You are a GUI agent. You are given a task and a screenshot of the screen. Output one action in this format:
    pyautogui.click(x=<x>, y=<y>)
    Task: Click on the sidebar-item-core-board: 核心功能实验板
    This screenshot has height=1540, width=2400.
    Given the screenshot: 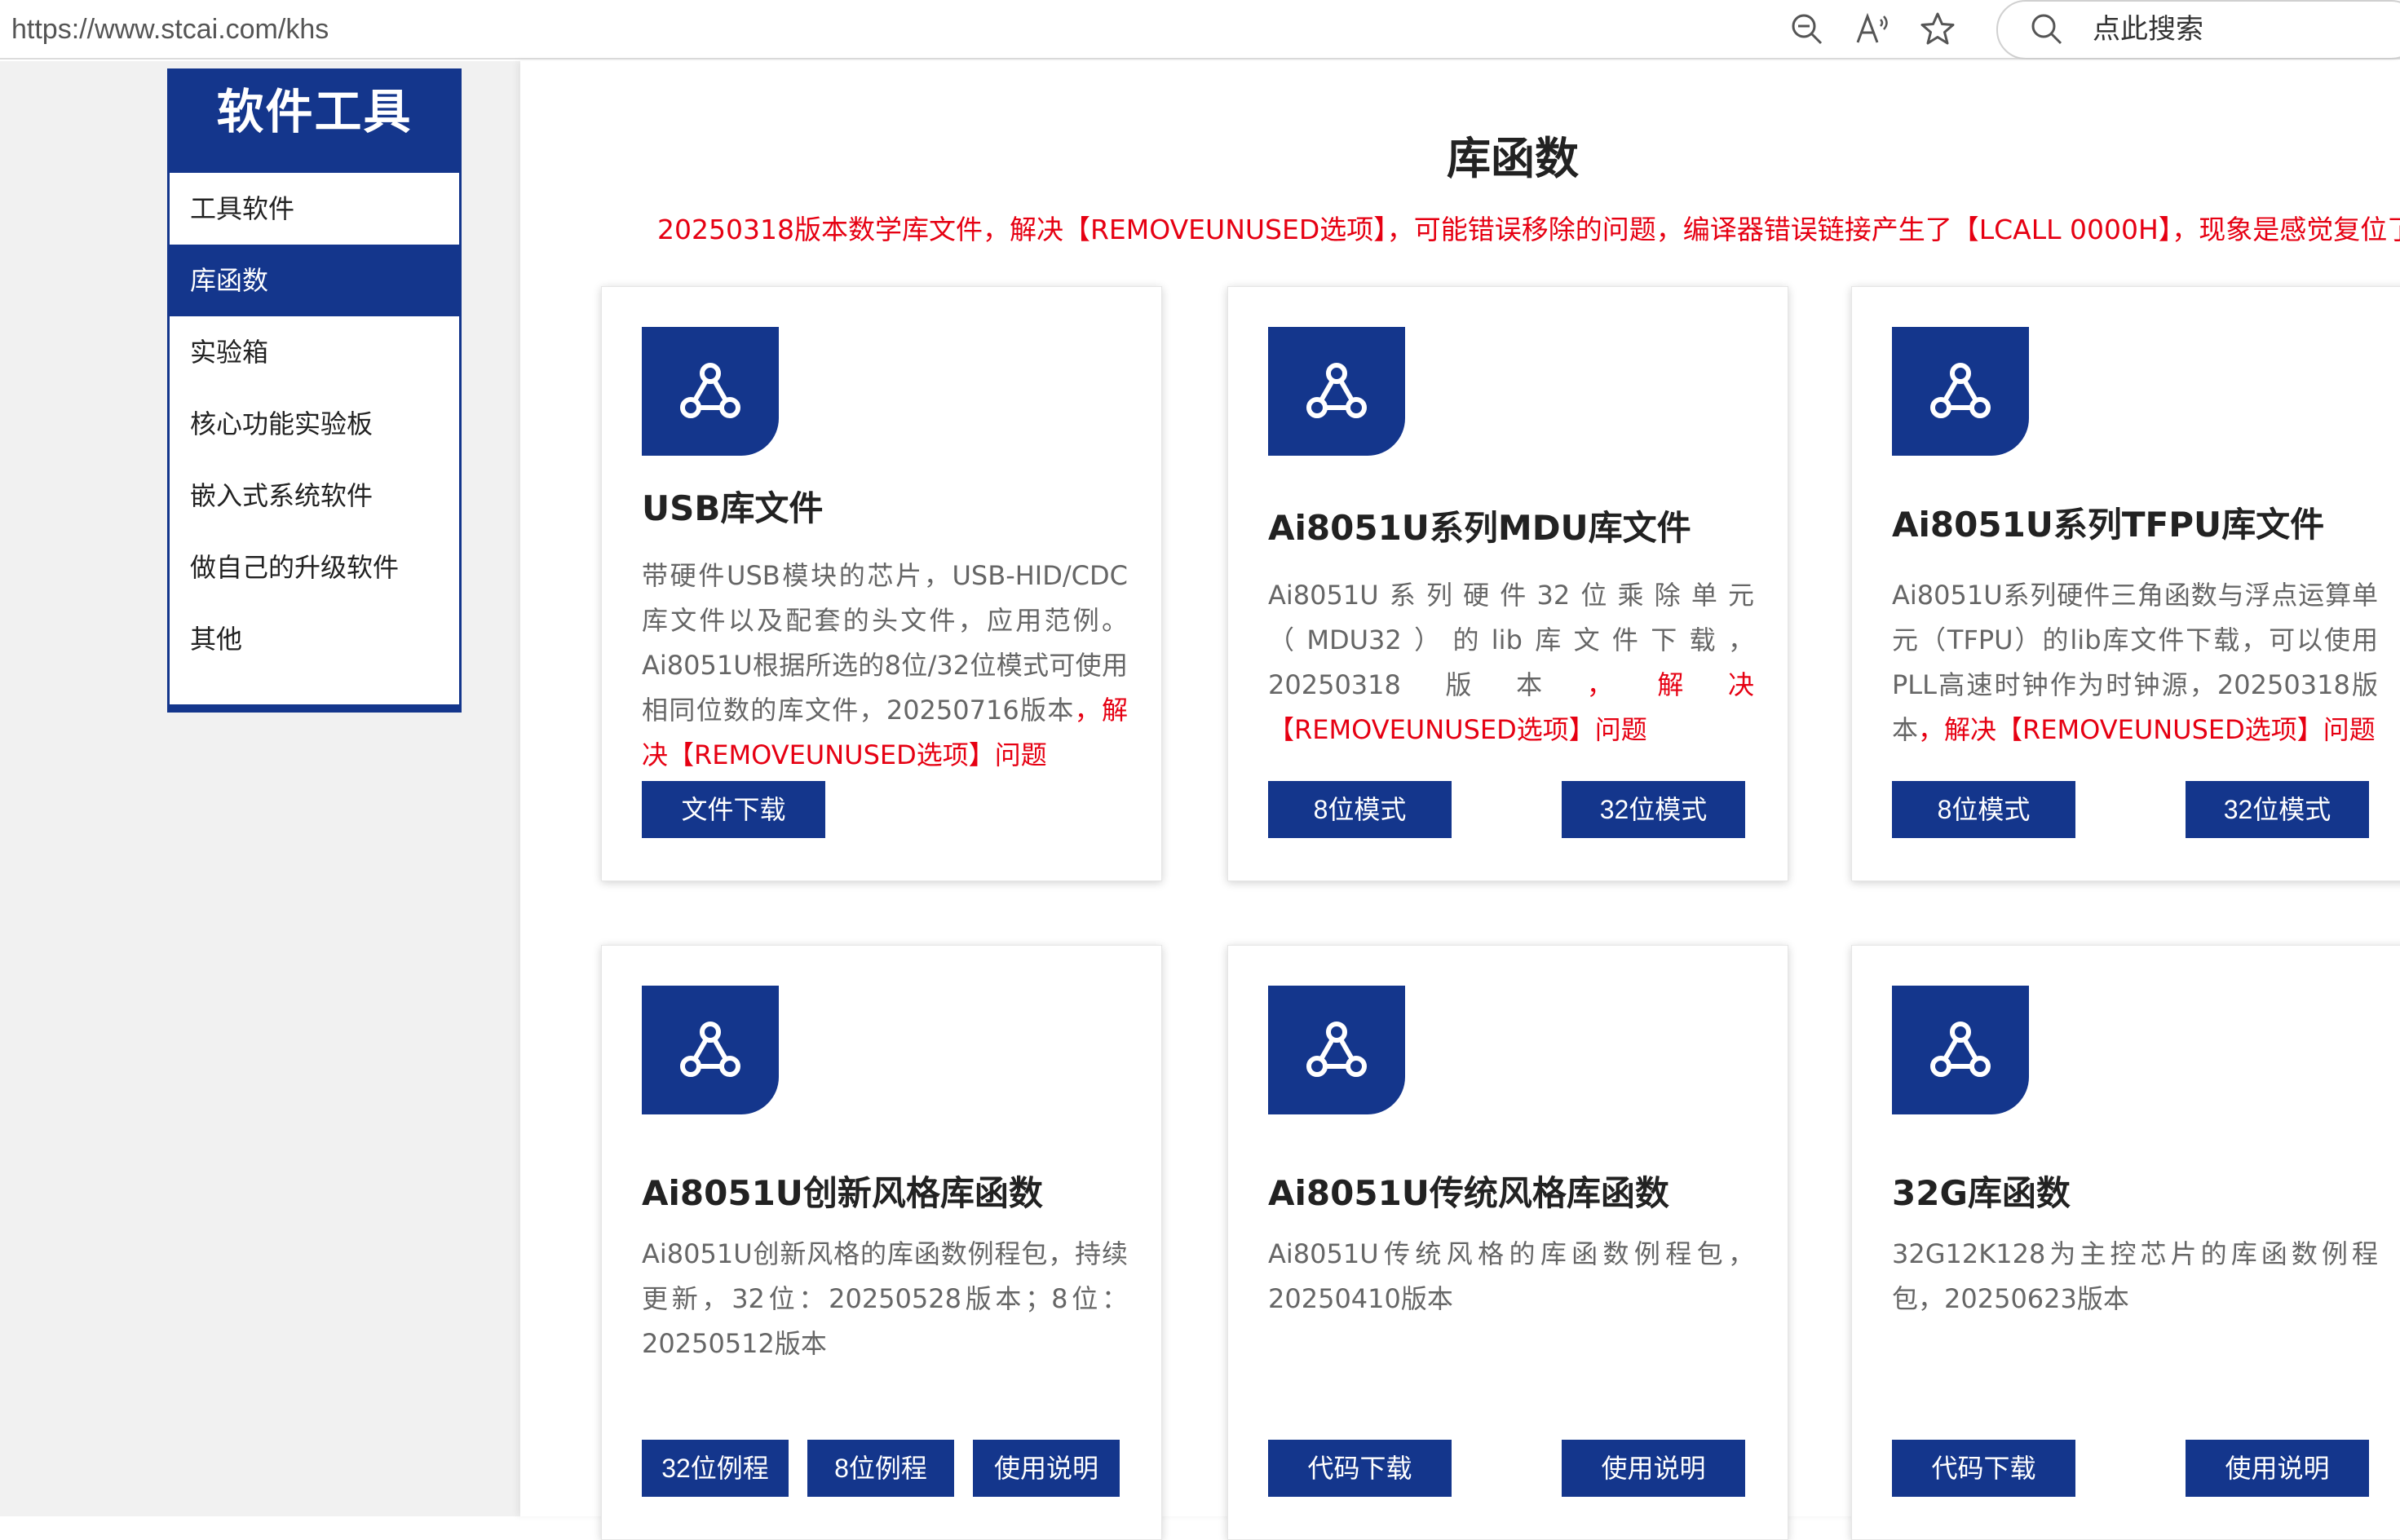 What is the action you would take?
    pyautogui.click(x=314, y=424)
    